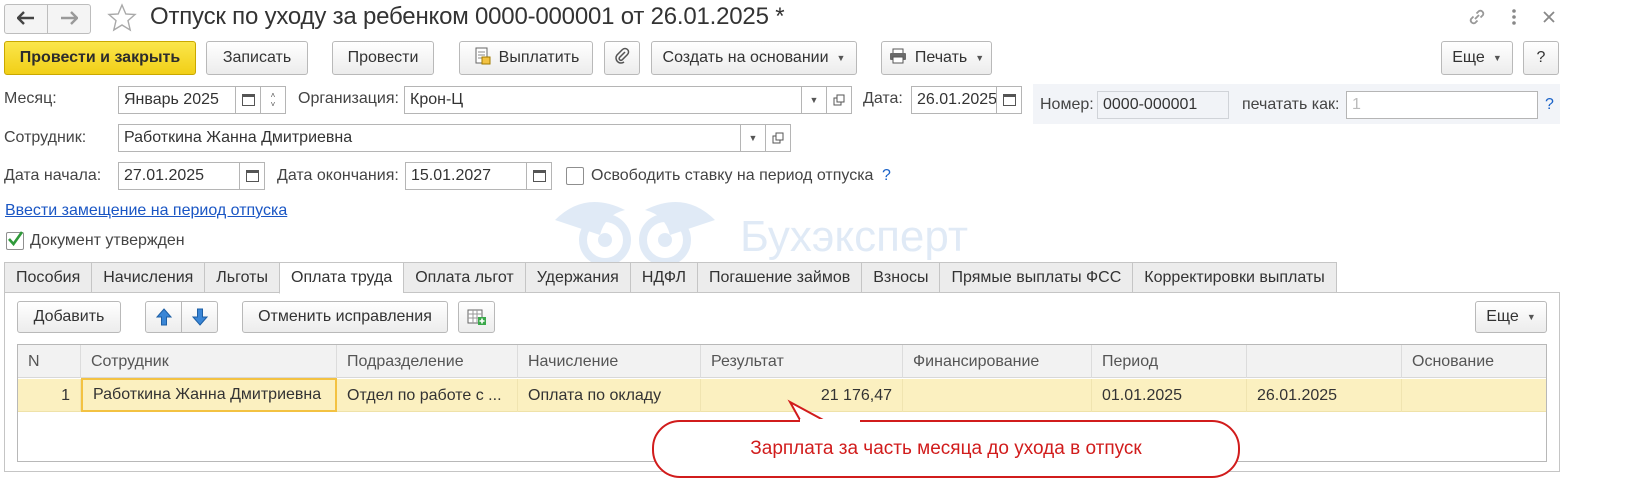 This screenshot has width=1633, height=501. What do you see at coordinates (30, 98) in the screenshot?
I see `month-label: Месяц:` at bounding box center [30, 98].